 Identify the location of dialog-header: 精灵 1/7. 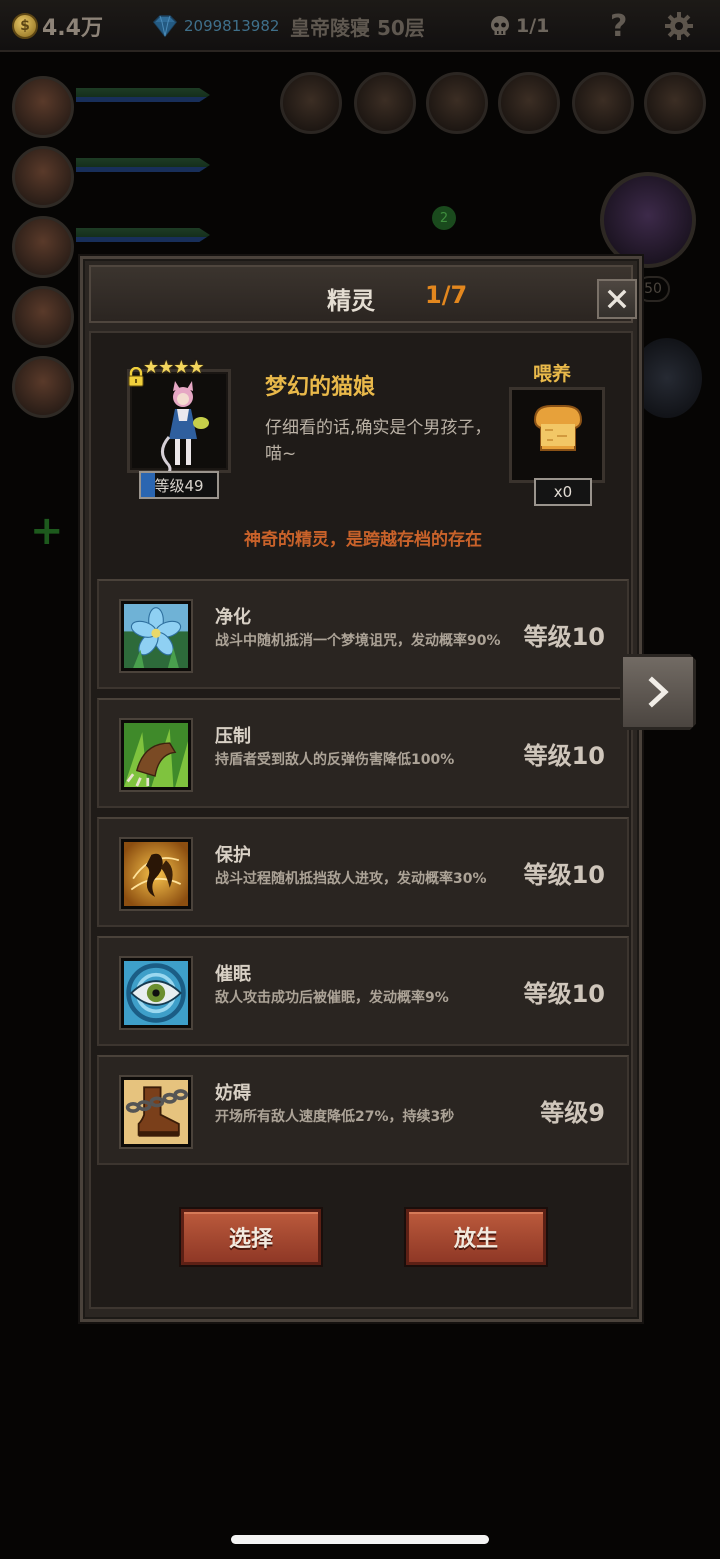
(363, 294).